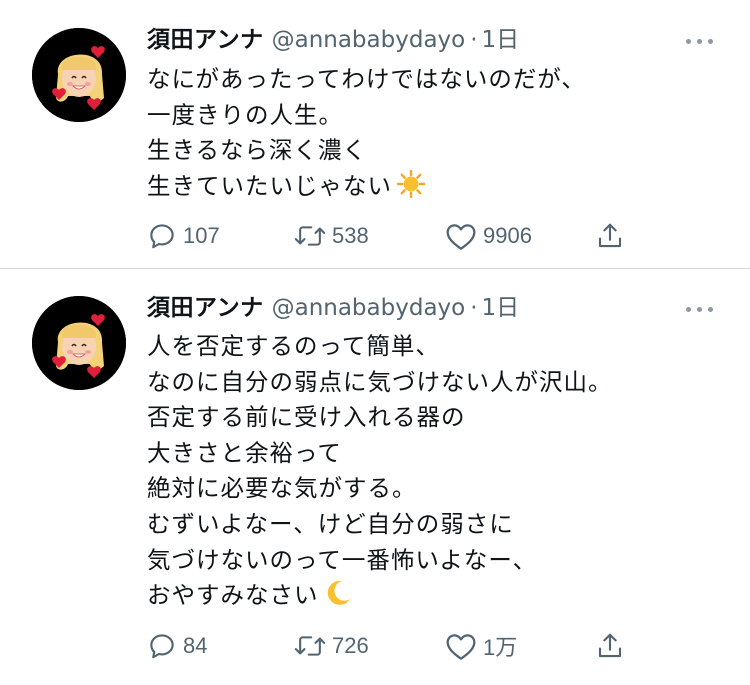  What do you see at coordinates (257, 150) in the screenshot?
I see `tweet-line: 生きるなら深く濃く` at bounding box center [257, 150].